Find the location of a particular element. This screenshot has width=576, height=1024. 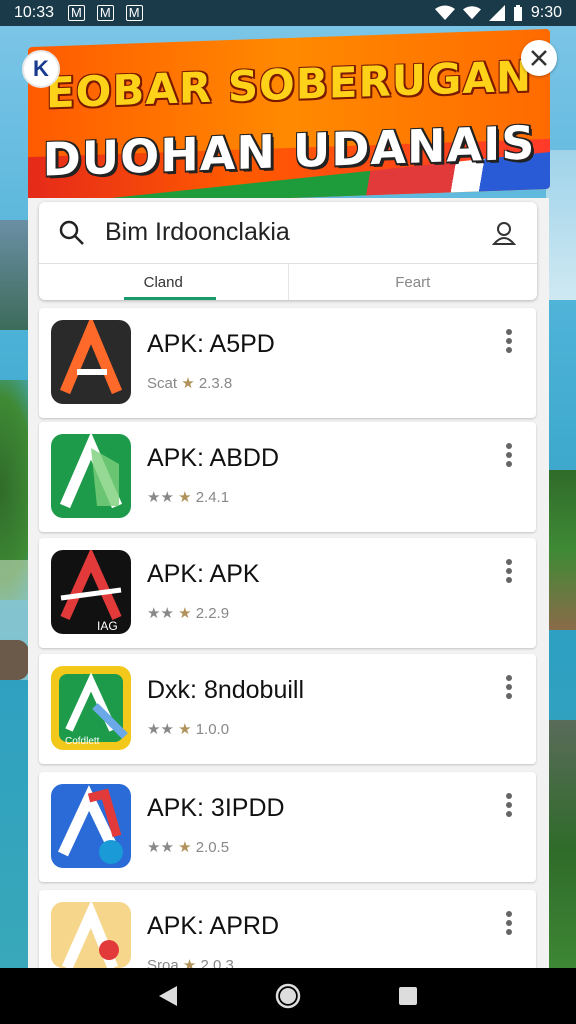

app-title: APK: ABDD is located at coordinates (213, 458).